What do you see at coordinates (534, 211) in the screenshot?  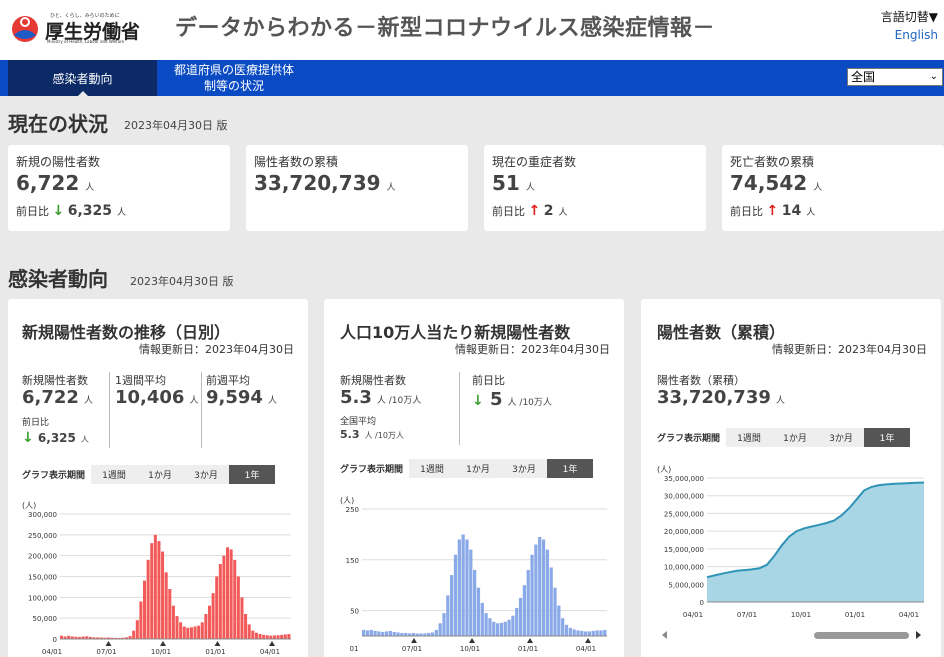 I see `arrow-up-icon: ↑` at bounding box center [534, 211].